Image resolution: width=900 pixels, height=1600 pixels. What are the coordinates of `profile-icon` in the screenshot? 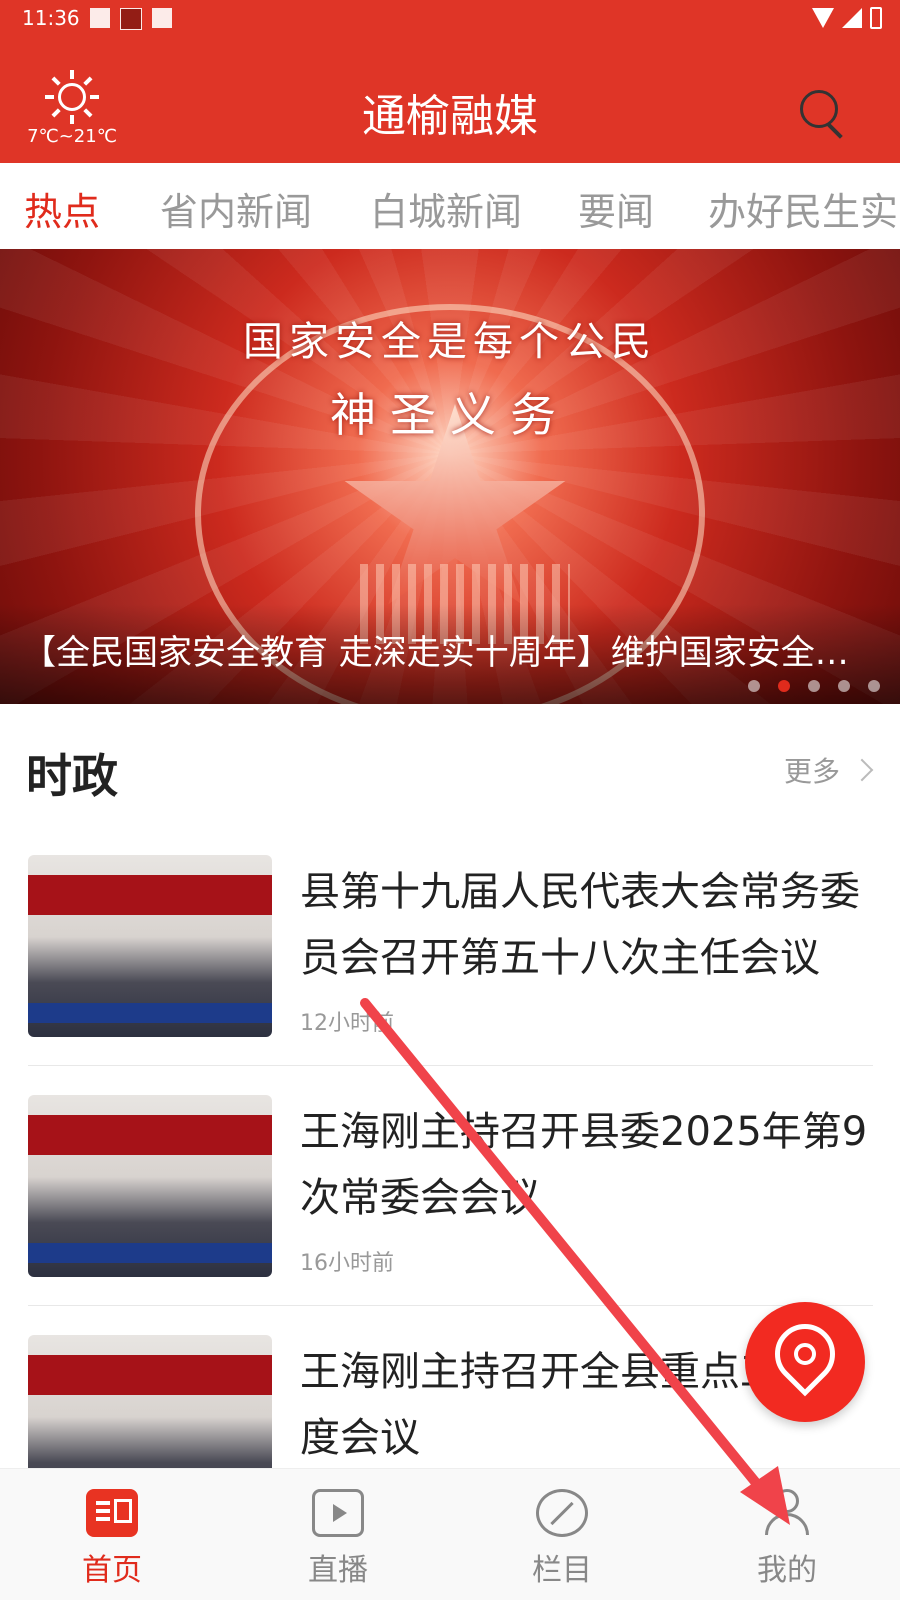 It's located at (787, 1513).